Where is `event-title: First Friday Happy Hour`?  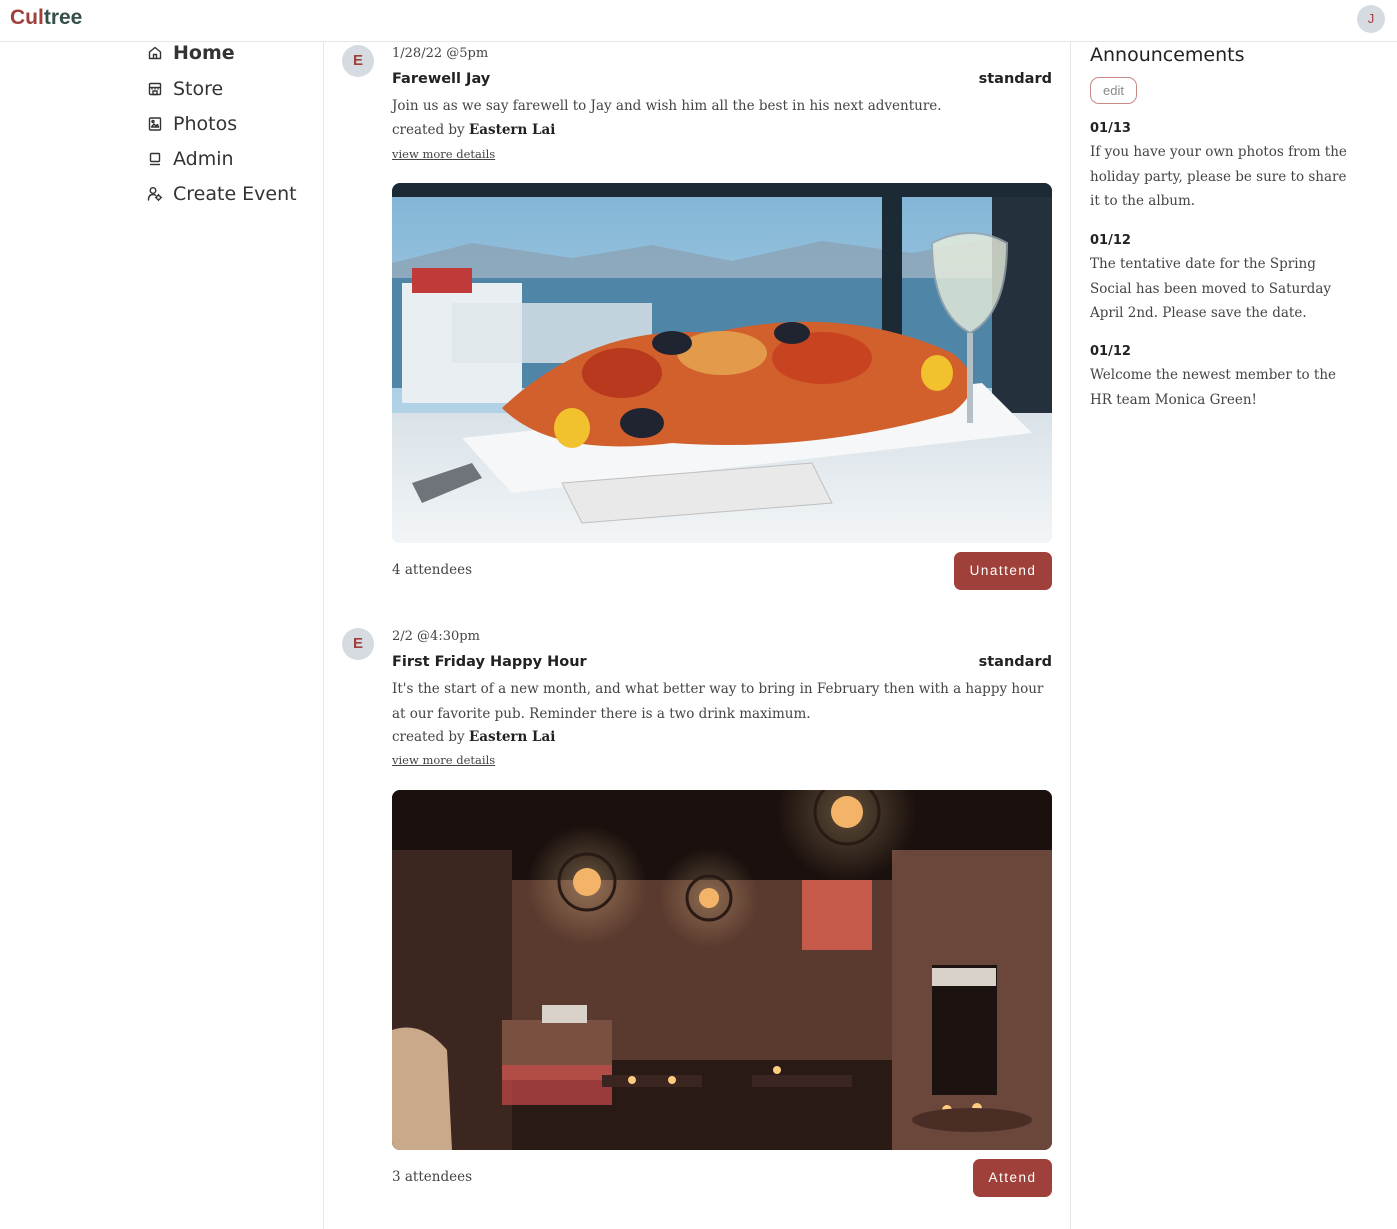
event-title: First Friday Happy Hour is located at coordinates (489, 662).